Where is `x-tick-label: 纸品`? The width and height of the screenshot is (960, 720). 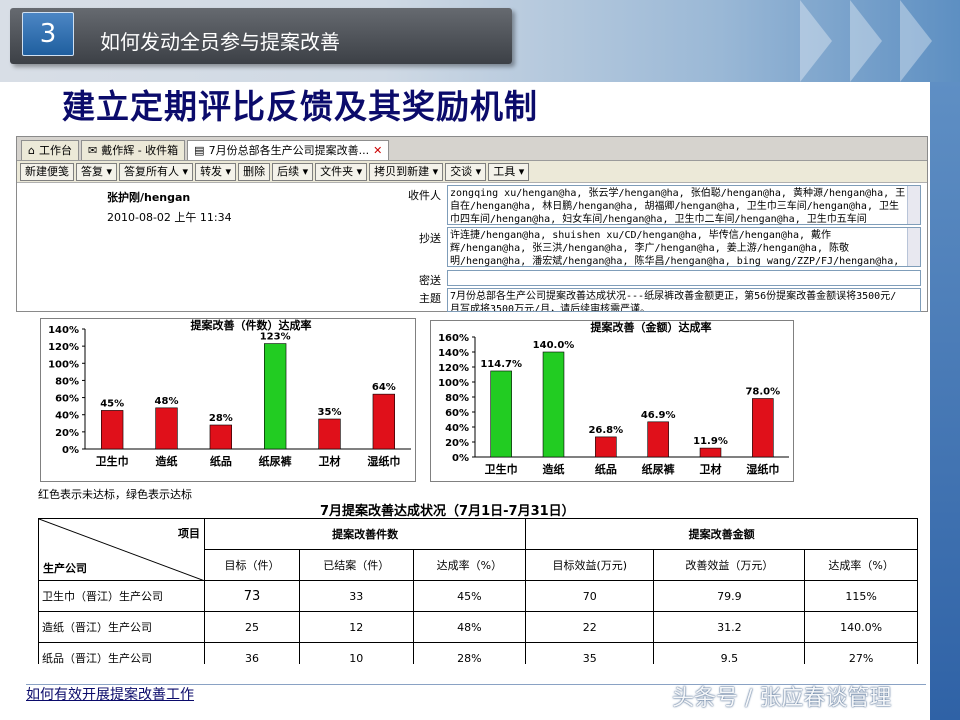 x-tick-label: 纸品 is located at coordinates (606, 469).